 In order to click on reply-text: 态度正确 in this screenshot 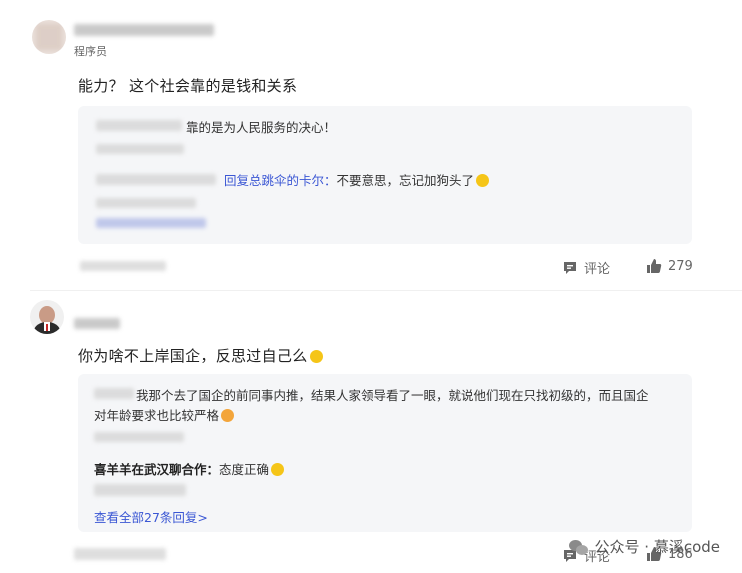, I will do `click(244, 469)`.